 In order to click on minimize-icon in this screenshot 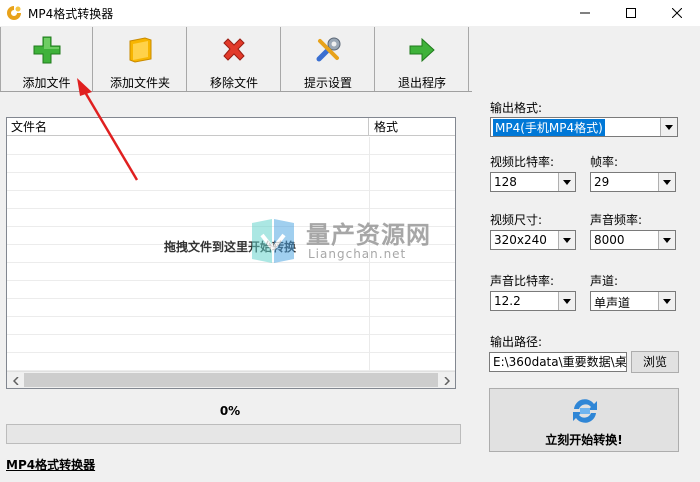, I will do `click(585, 13)`.